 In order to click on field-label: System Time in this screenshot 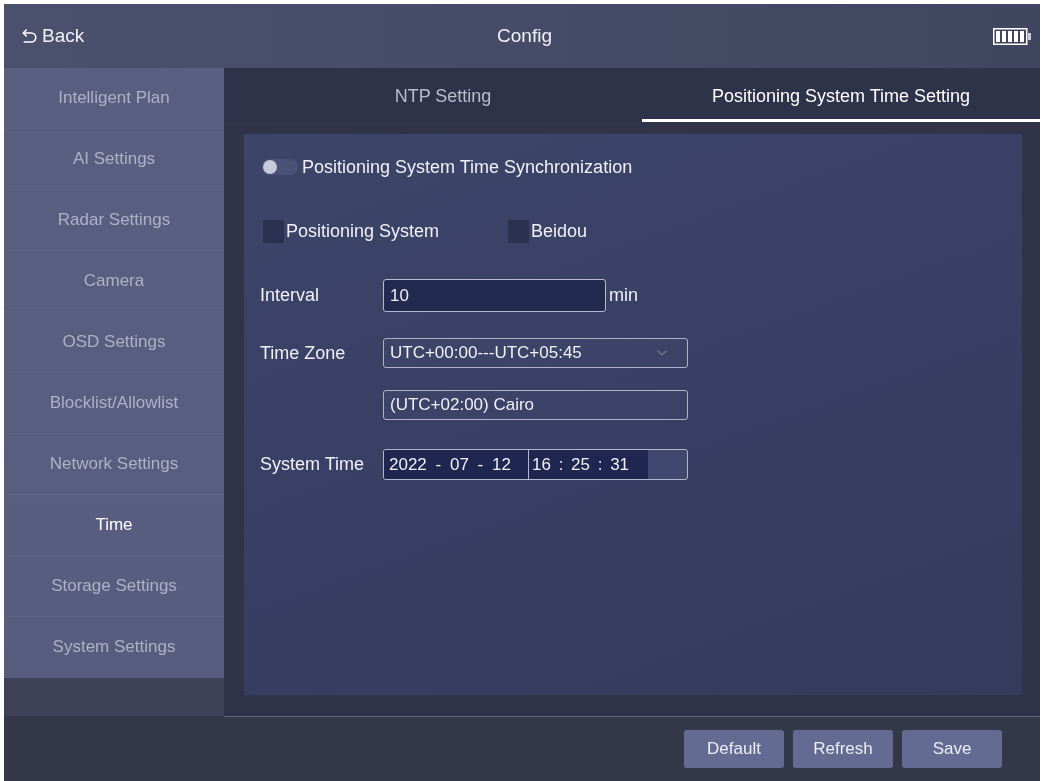, I will do `click(313, 464)`.